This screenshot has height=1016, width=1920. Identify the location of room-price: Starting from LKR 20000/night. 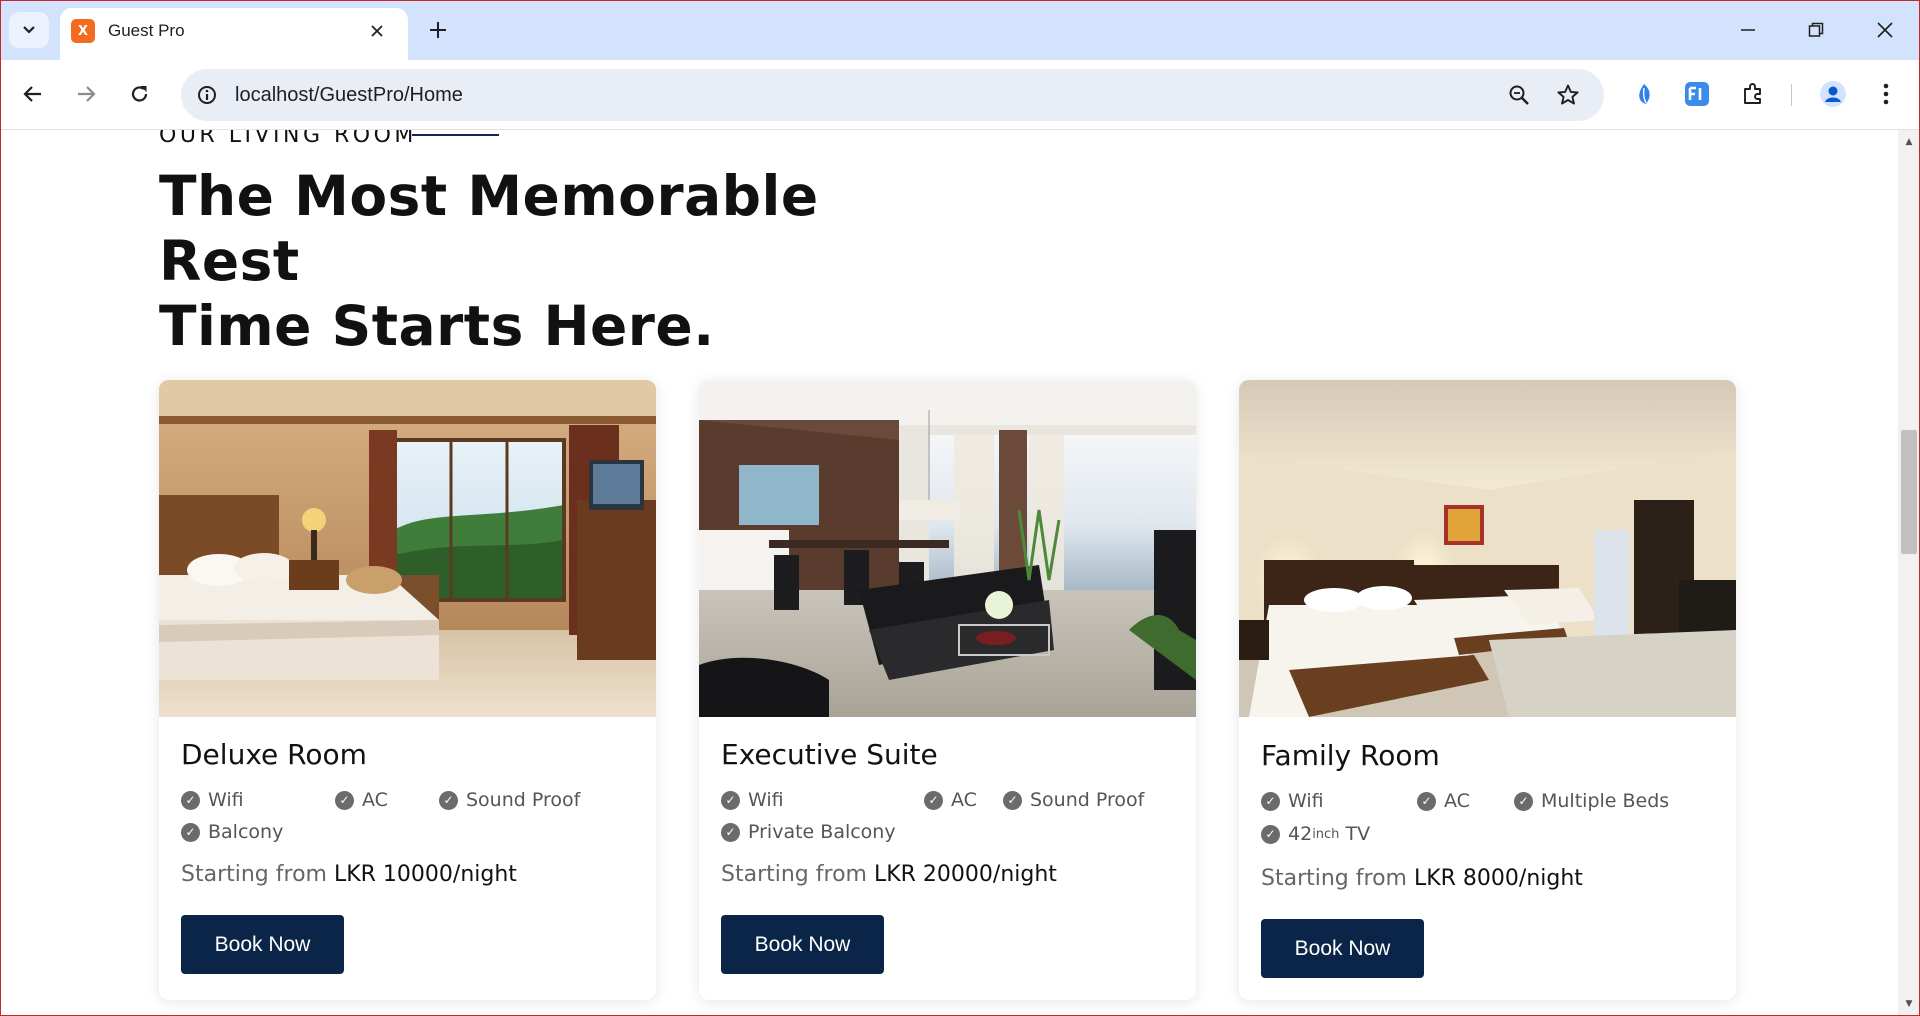
(889, 874).